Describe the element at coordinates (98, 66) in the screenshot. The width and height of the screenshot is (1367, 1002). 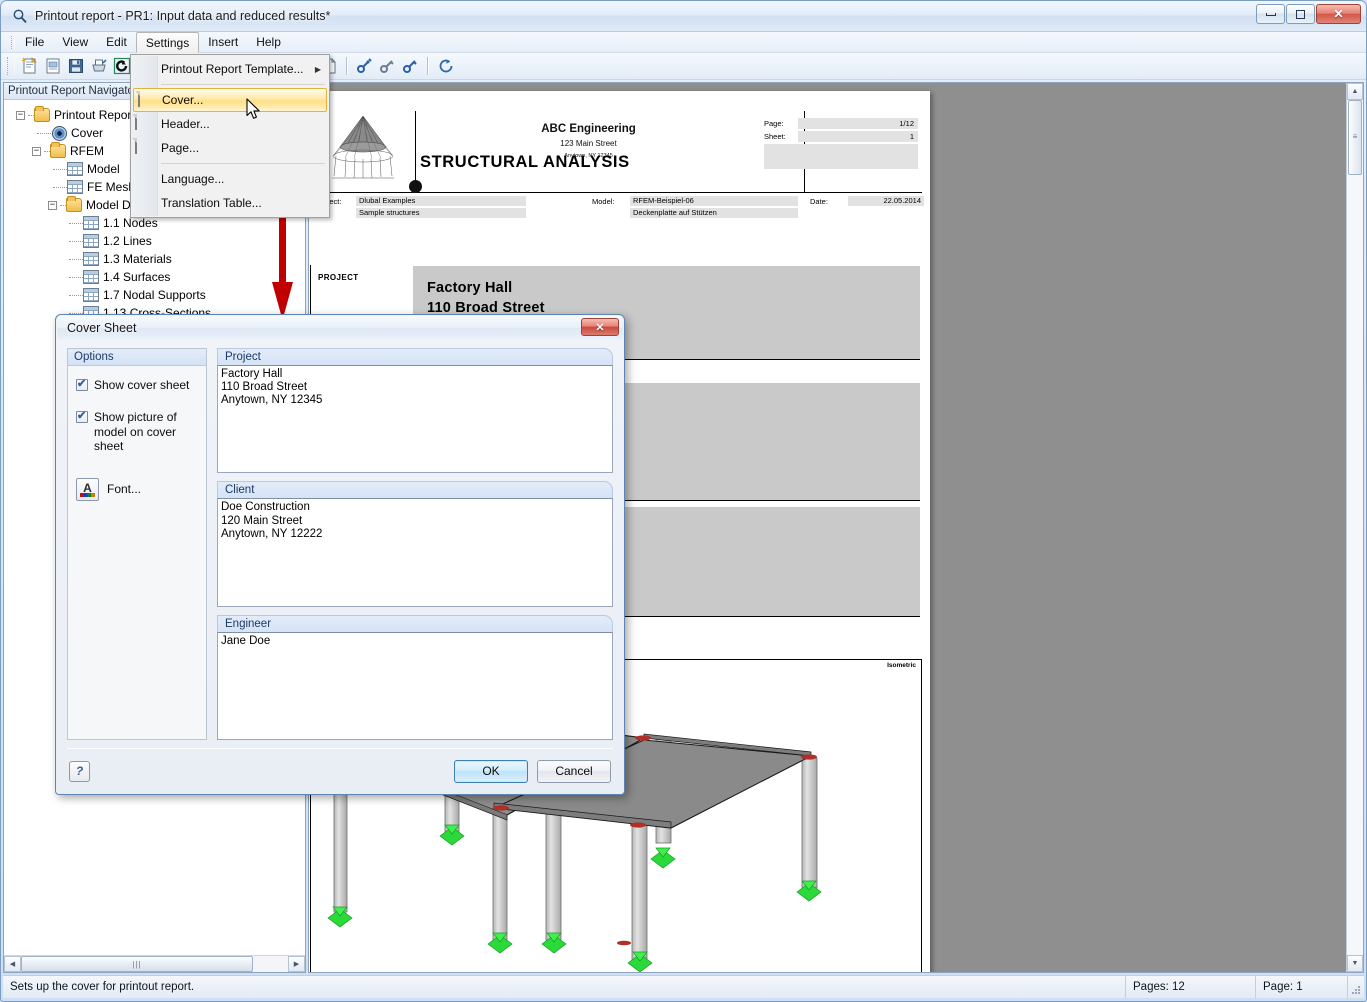
I see `print-preview-icon` at that location.